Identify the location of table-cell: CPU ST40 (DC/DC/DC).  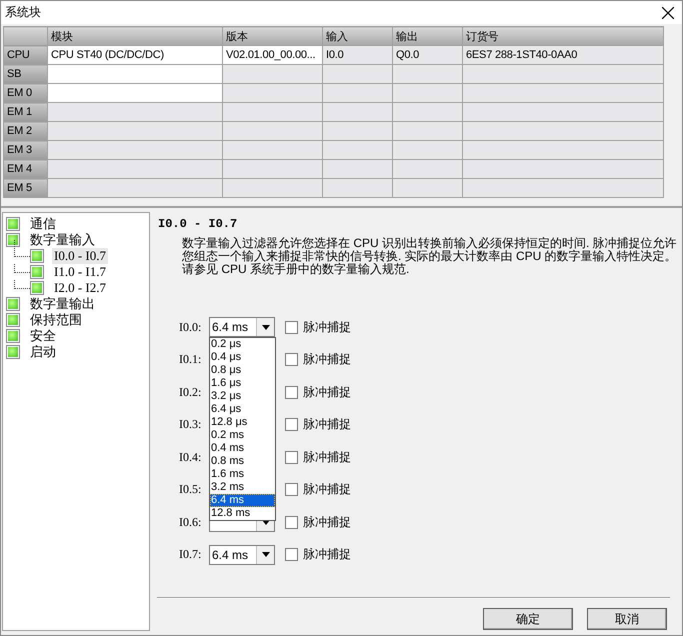
(135, 55).